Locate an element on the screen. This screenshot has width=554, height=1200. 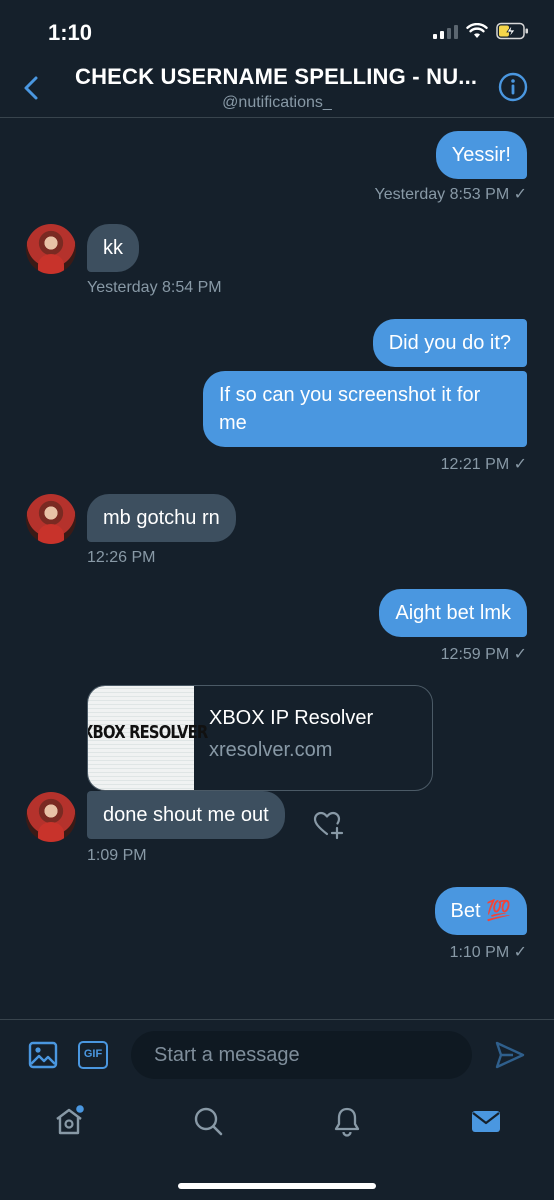
message-composer: GIF is located at coordinates (277, 1054).